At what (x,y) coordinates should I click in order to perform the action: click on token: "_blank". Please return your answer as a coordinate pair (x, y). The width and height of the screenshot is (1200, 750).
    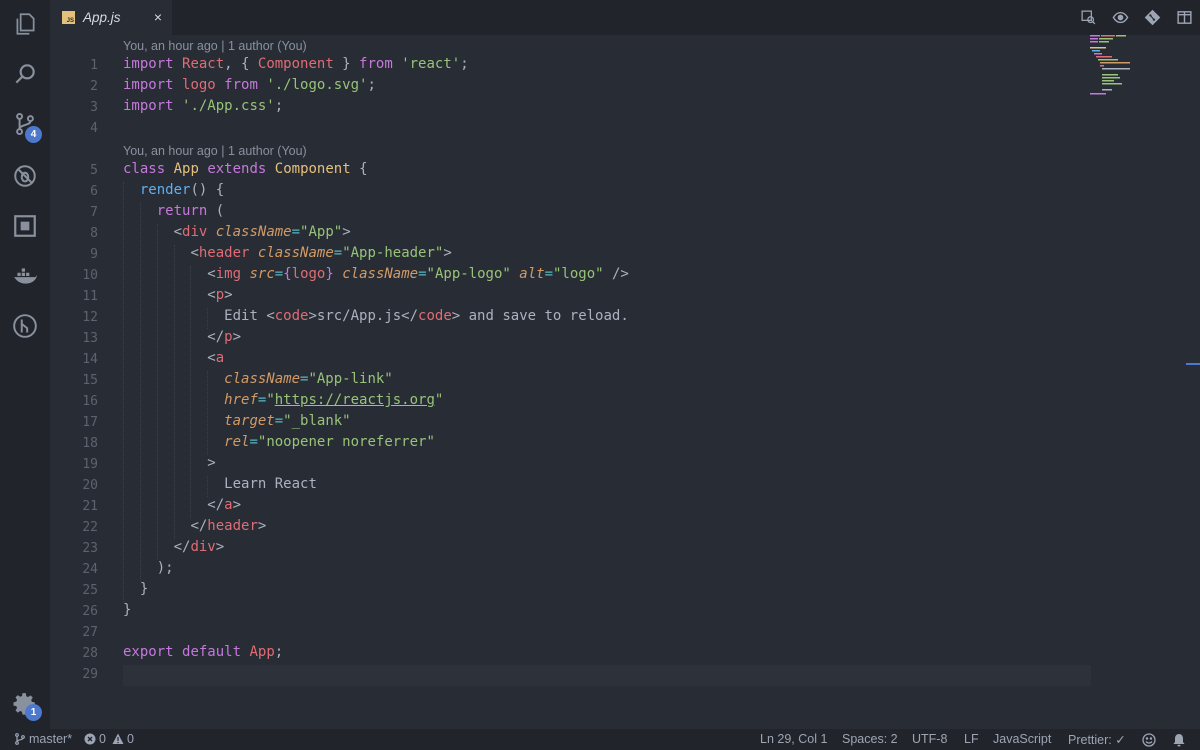
    Looking at the image, I should click on (317, 421).